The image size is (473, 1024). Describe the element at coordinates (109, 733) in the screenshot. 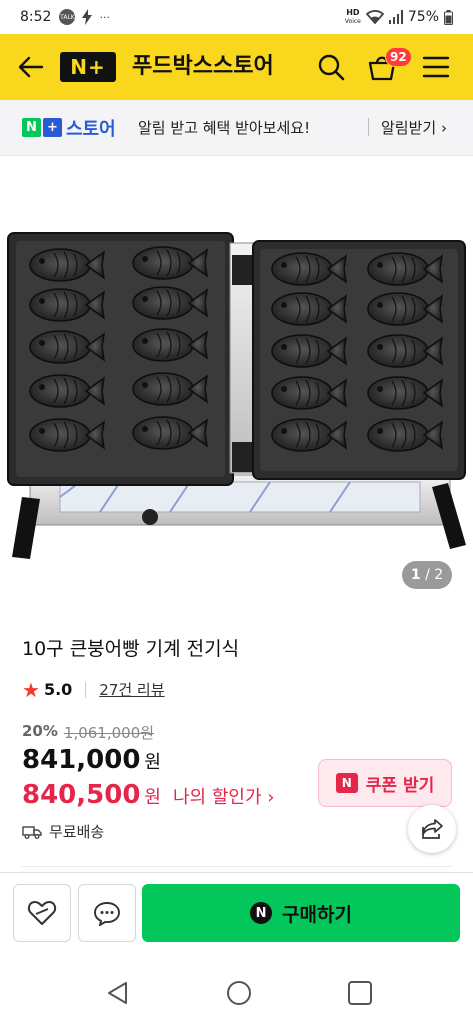

I see `original-price: 1,061,000원` at that location.